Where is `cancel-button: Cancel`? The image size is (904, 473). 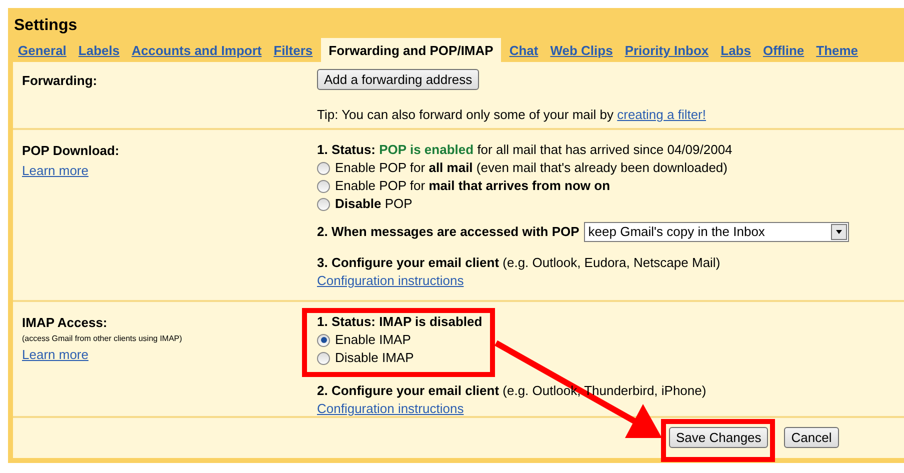 cancel-button: Cancel is located at coordinates (811, 437).